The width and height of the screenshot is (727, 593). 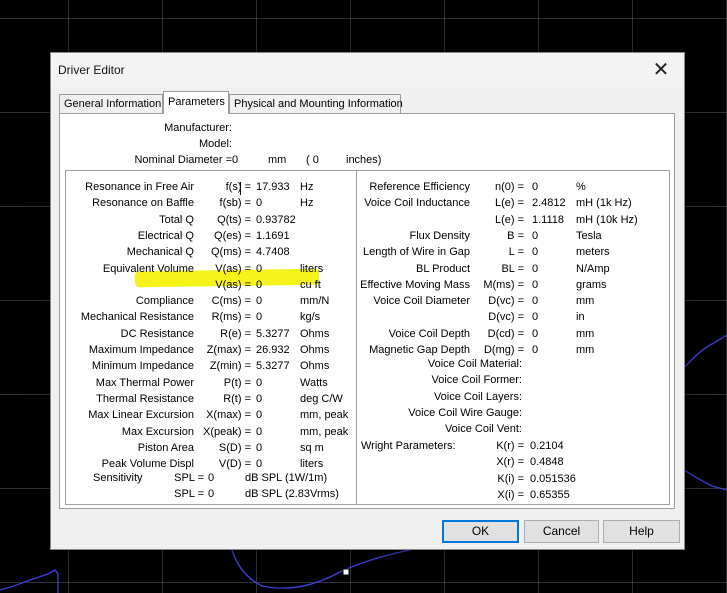 What do you see at coordinates (439, 235) in the screenshot?
I see `param-label: Flux Density` at bounding box center [439, 235].